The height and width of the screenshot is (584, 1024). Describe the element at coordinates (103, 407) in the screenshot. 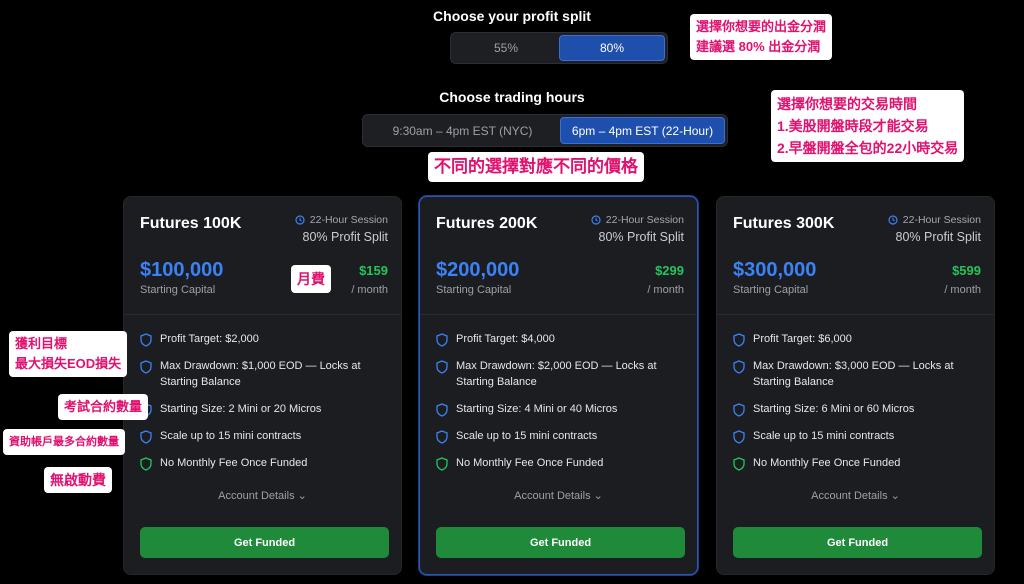

I see `annotation-starting-size: 考試合約數量` at that location.